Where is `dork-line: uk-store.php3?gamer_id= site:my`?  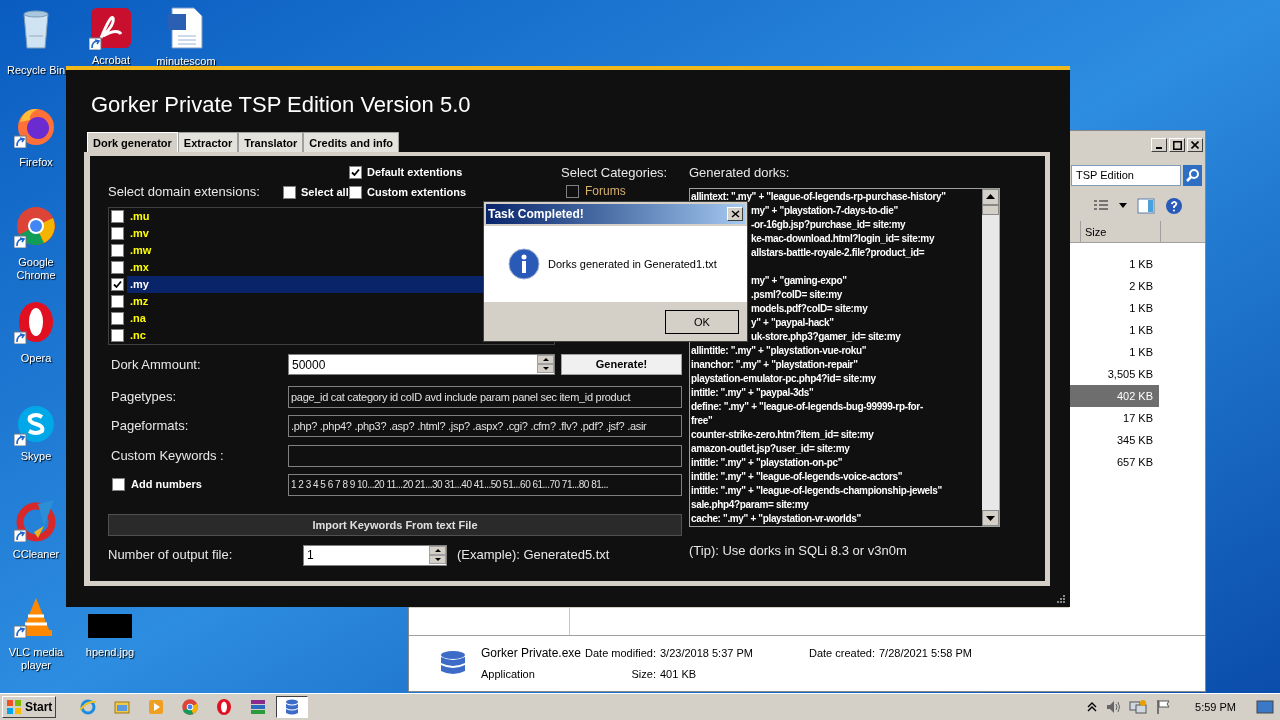 dork-line: uk-store.php3?gamer_id= site:my is located at coordinates (826, 337).